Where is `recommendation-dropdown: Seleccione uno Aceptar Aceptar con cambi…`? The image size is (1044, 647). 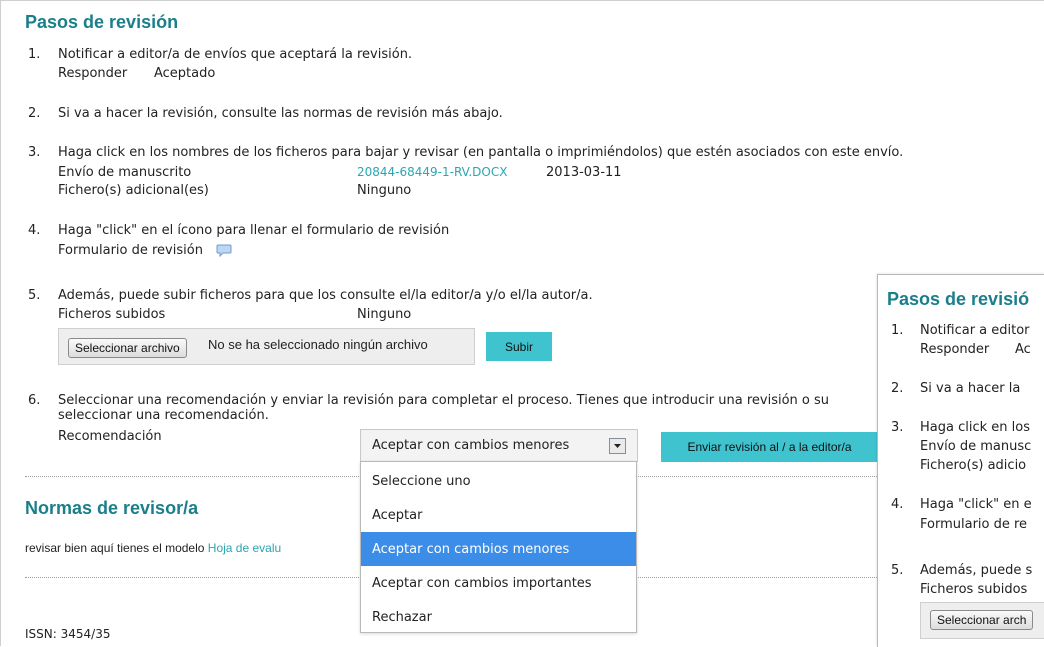
recommendation-dropdown: Seleccione uno Aceptar Aceptar con cambi… is located at coordinates (498, 547).